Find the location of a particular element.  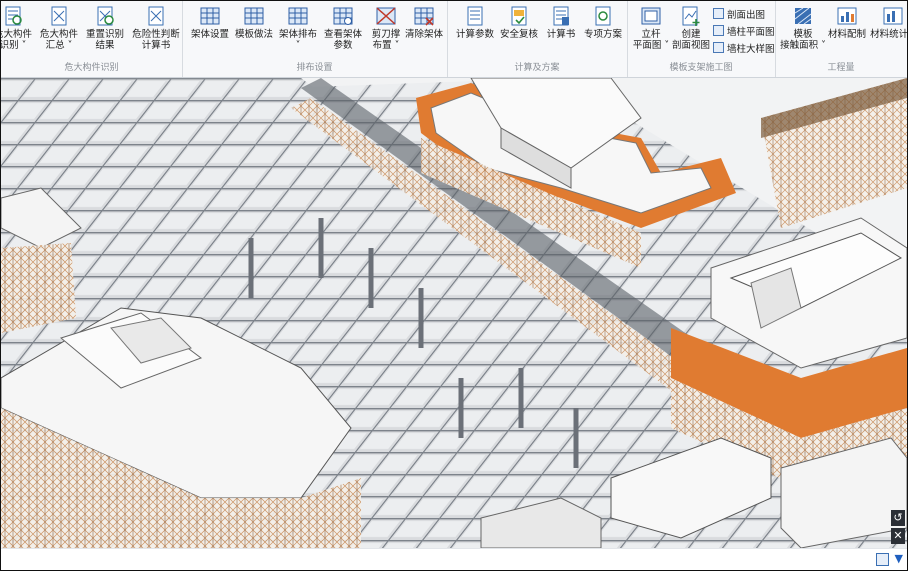

formwork-icon is located at coordinates (254, 16).